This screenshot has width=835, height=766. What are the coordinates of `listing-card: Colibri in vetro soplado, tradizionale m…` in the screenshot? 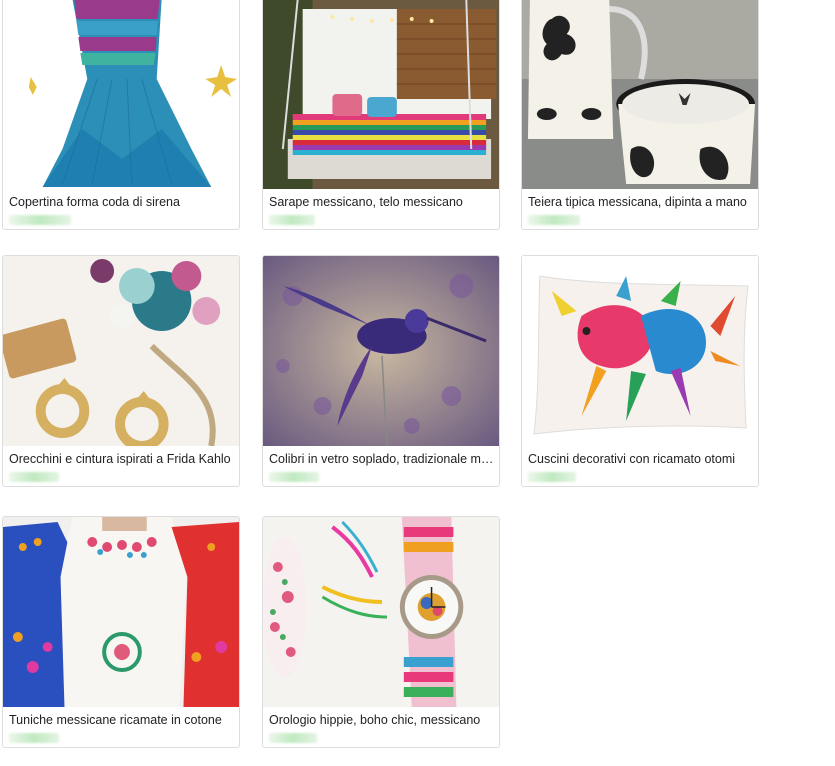 It's located at (381, 371).